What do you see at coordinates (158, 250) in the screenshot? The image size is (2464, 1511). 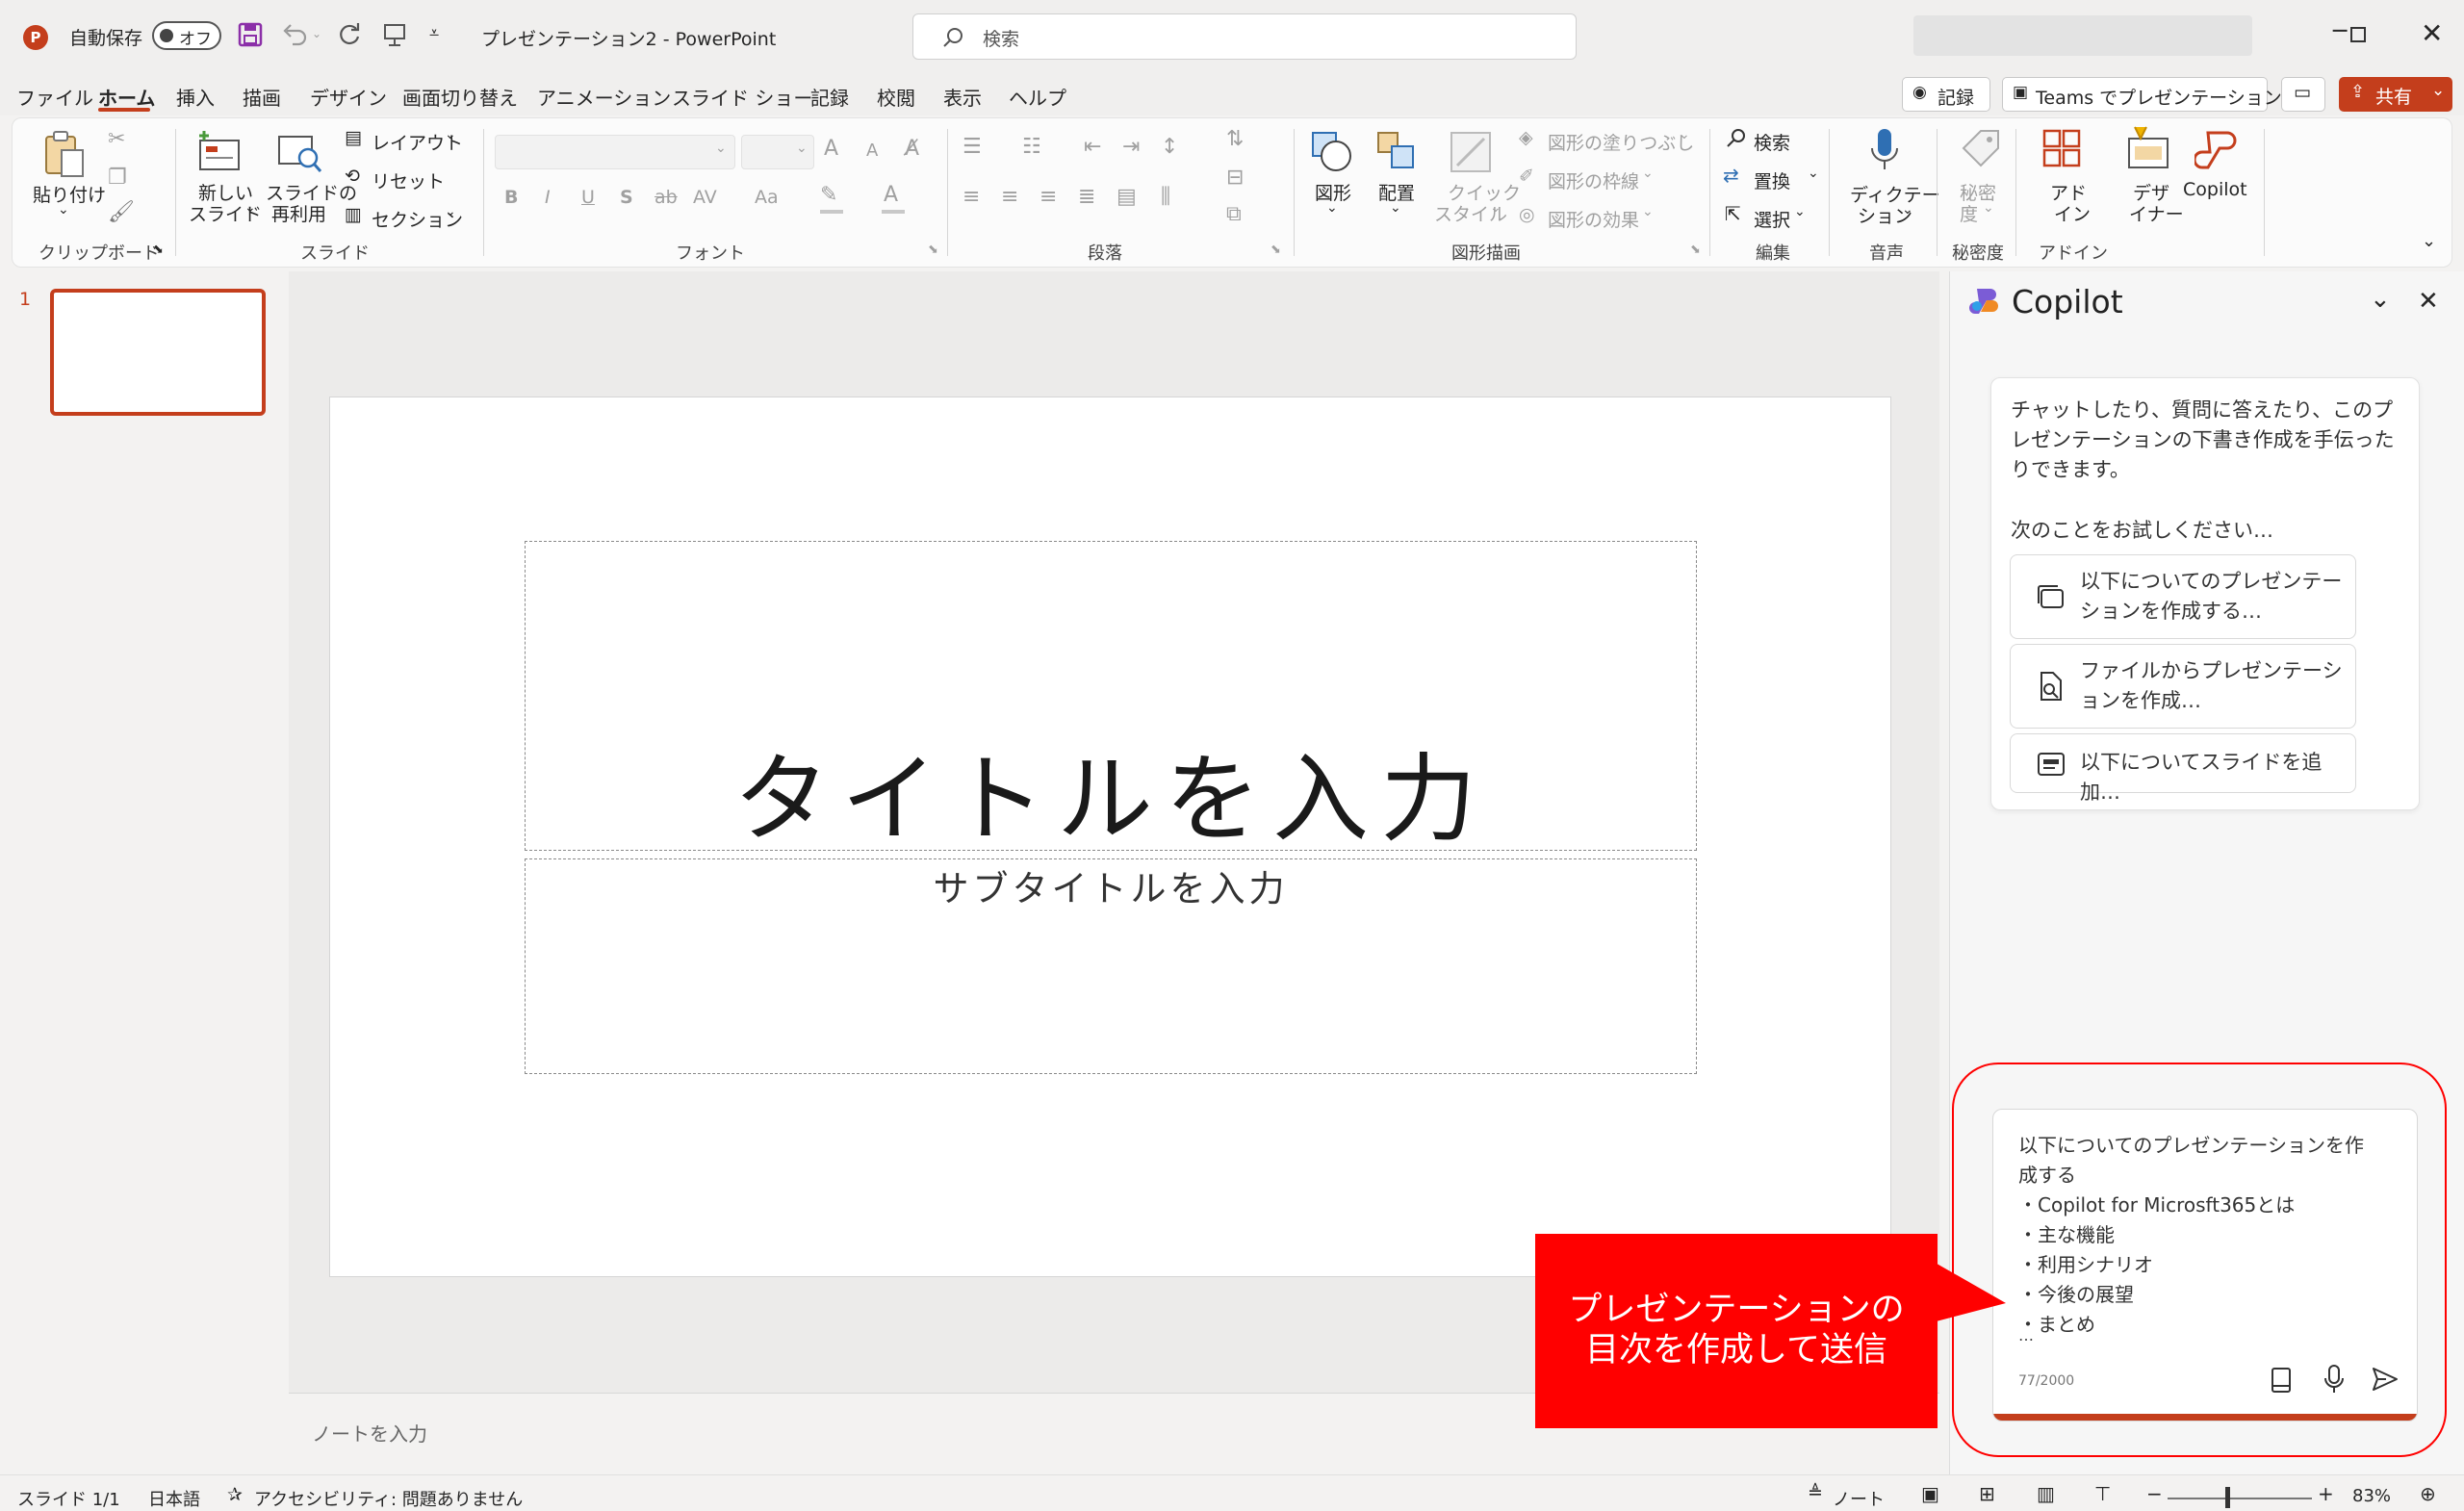 I see `clipboard-launcher-icon: ⬊` at bounding box center [158, 250].